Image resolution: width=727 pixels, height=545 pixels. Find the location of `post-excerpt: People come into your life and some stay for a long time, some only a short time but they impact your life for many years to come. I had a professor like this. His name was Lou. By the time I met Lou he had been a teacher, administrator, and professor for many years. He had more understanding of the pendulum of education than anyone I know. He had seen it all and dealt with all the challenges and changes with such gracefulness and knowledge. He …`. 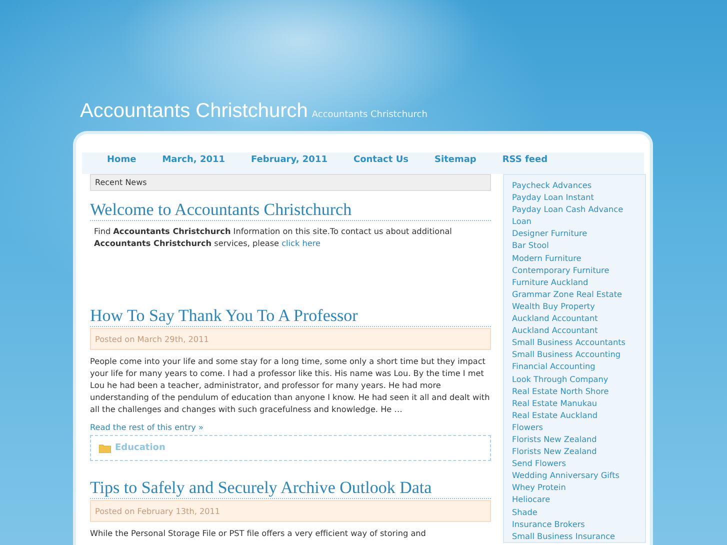

post-excerpt: People come into your life and some stay for a long time, some only a short time but they impact your life for many years to come. I had a professor like this. His name was Lou. By the time I met Lou he had been a teacher, administrator, and professor for many years. He had more understanding of the pendulum of education than anyone I know. He had seen it all and dealt with all the challenges and changes with such gracefulness and knowledge. He … is located at coordinates (290, 385).